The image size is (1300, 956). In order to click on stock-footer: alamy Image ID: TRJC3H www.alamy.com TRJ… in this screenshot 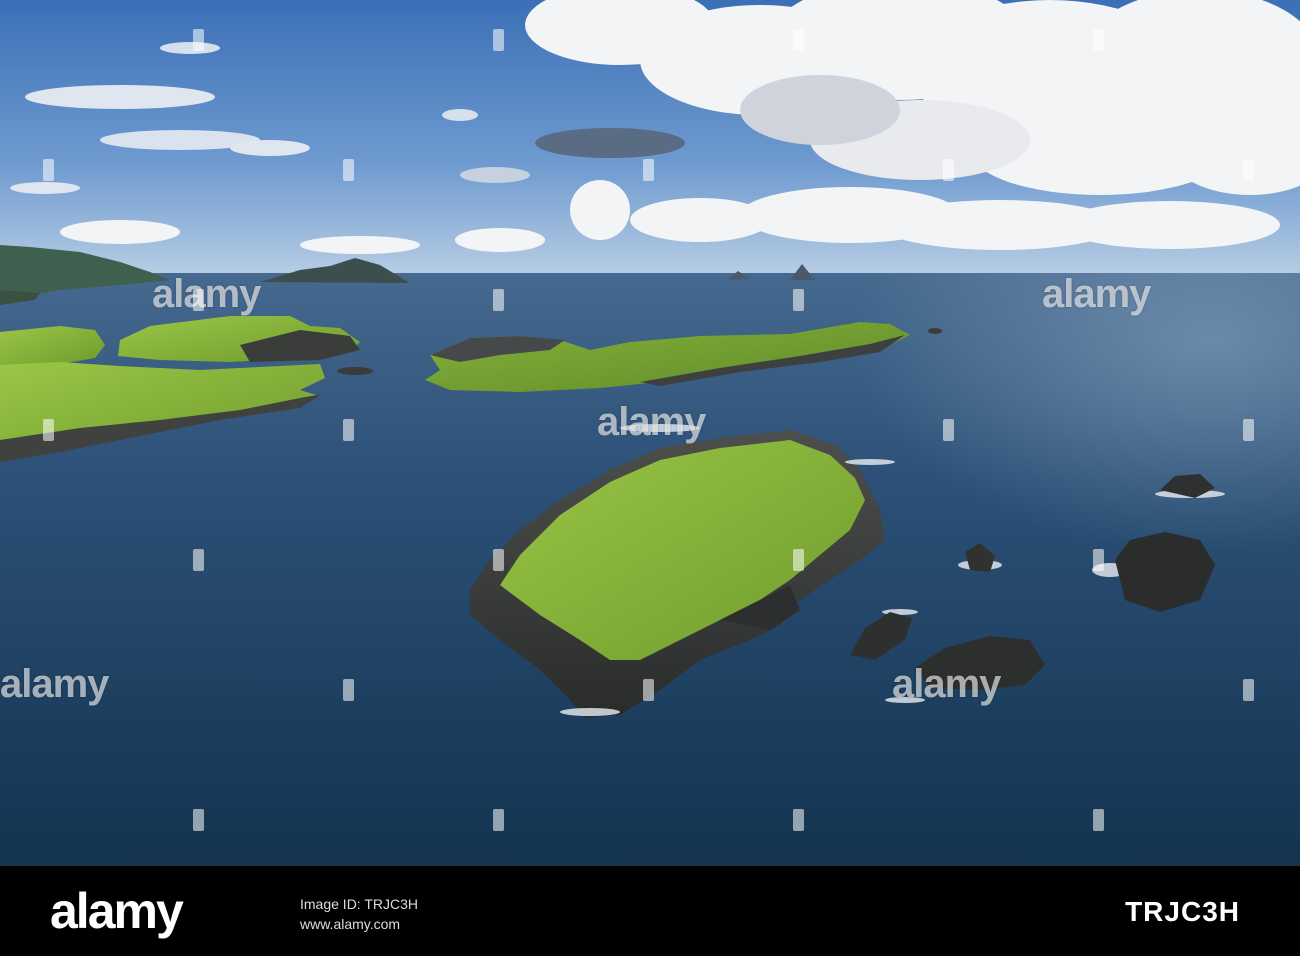, I will do `click(650, 911)`.